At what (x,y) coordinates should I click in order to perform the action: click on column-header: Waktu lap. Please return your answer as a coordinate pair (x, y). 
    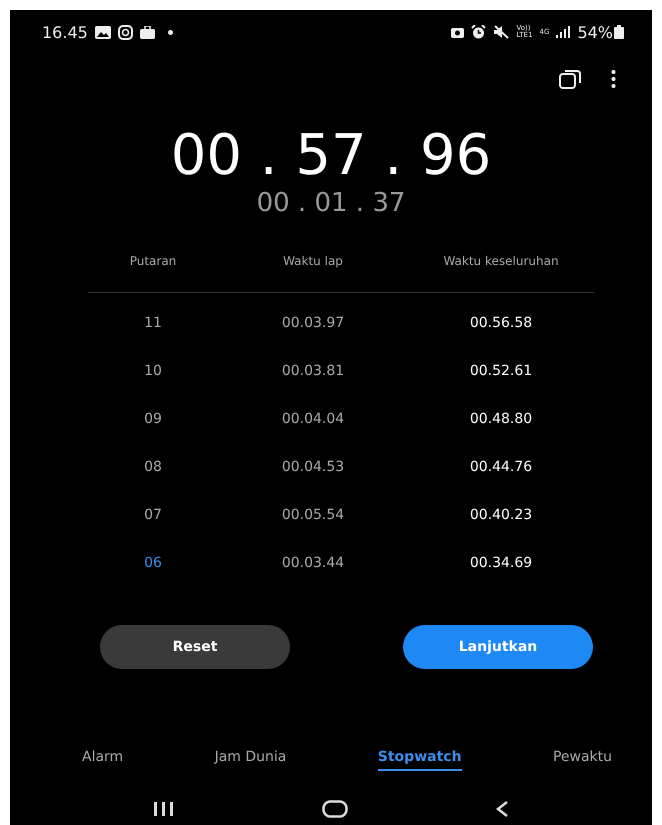
    Looking at the image, I should click on (313, 261).